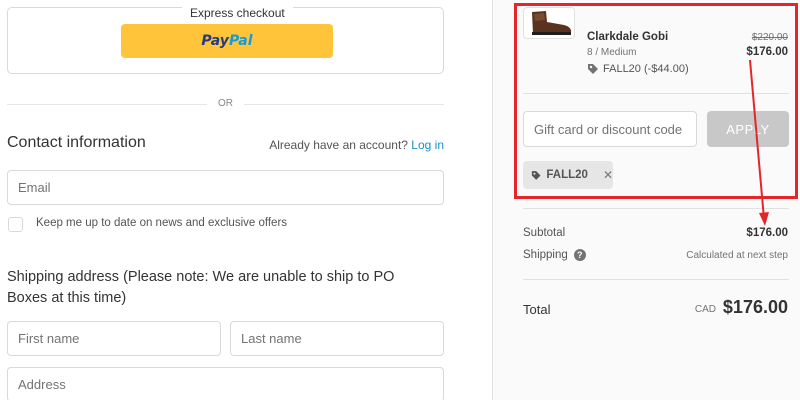  I want to click on first-name-field: First name, so click(114, 338).